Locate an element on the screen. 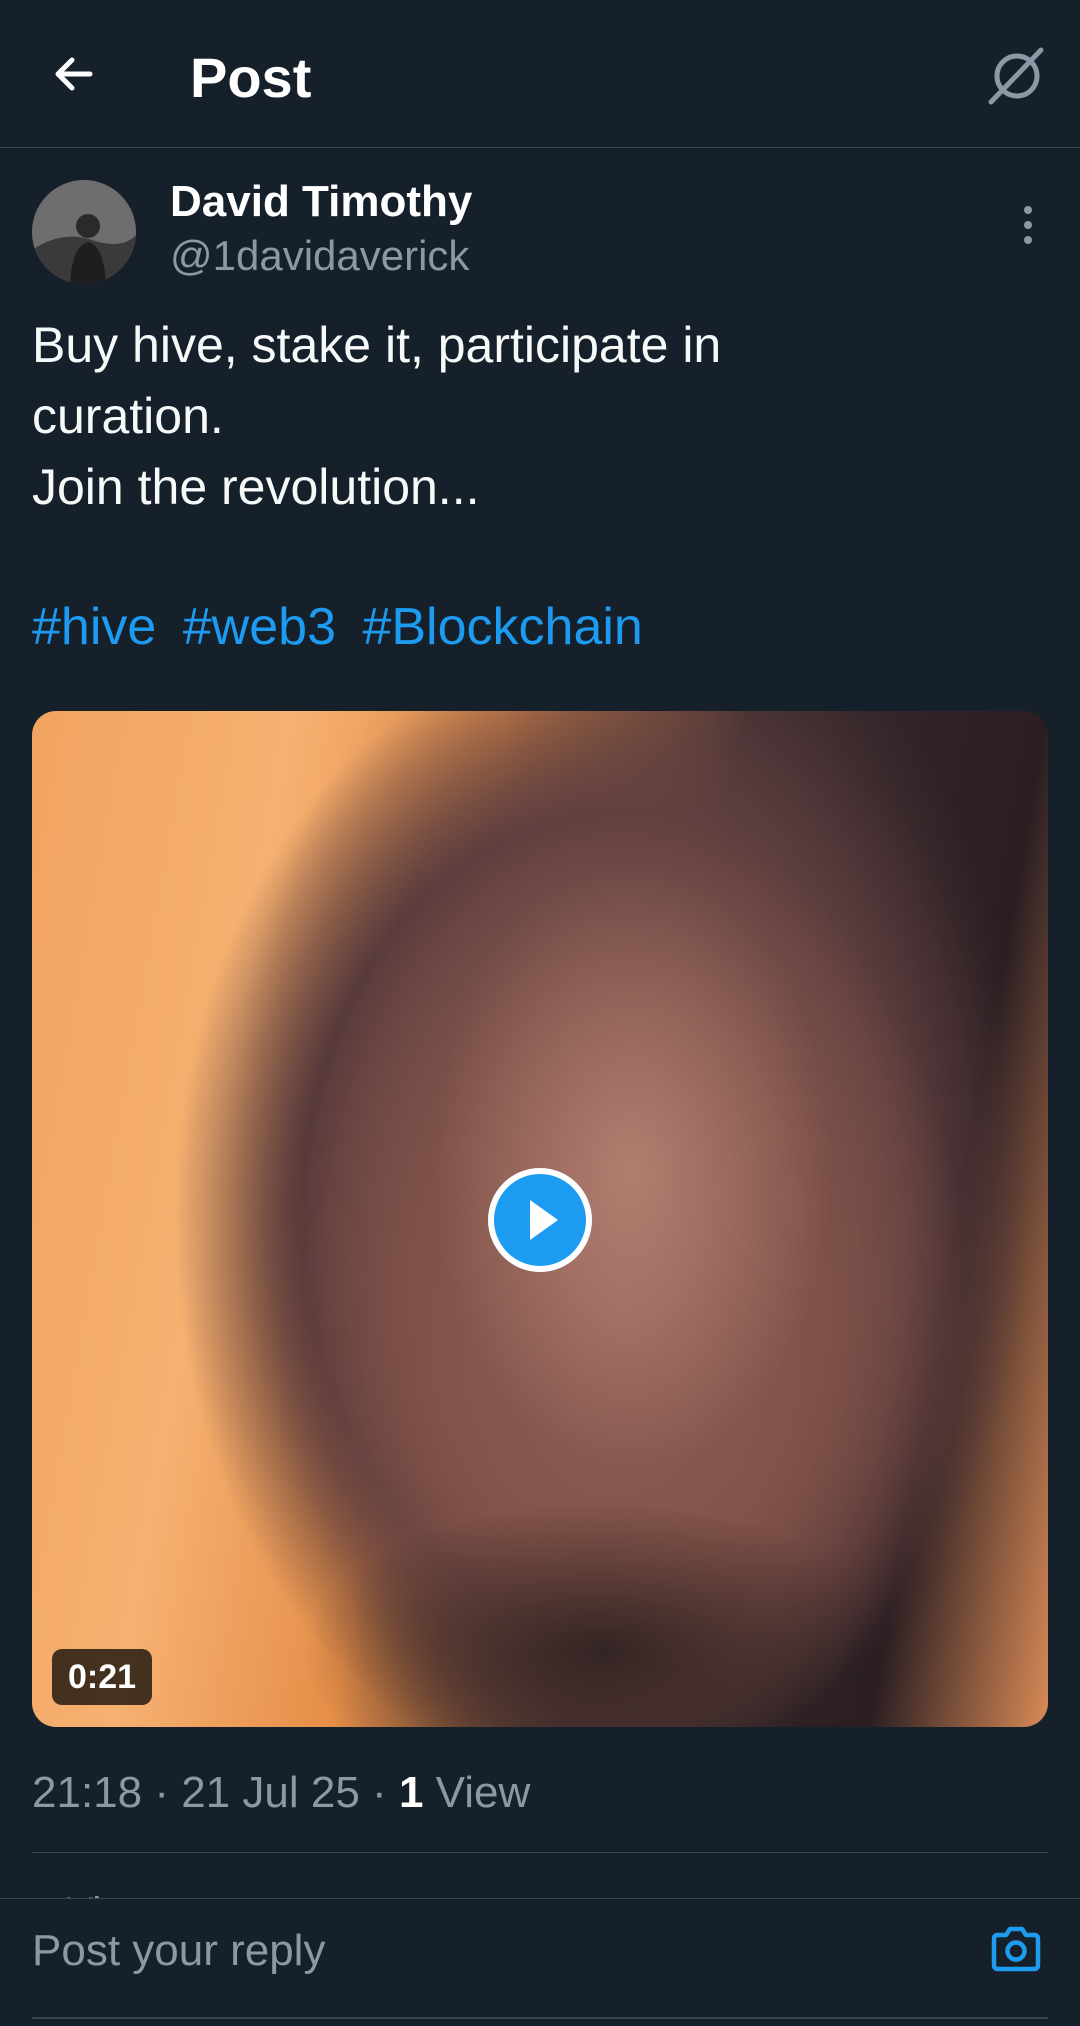 The height and width of the screenshot is (2026, 1080). grok-button is located at coordinates (1017, 76).